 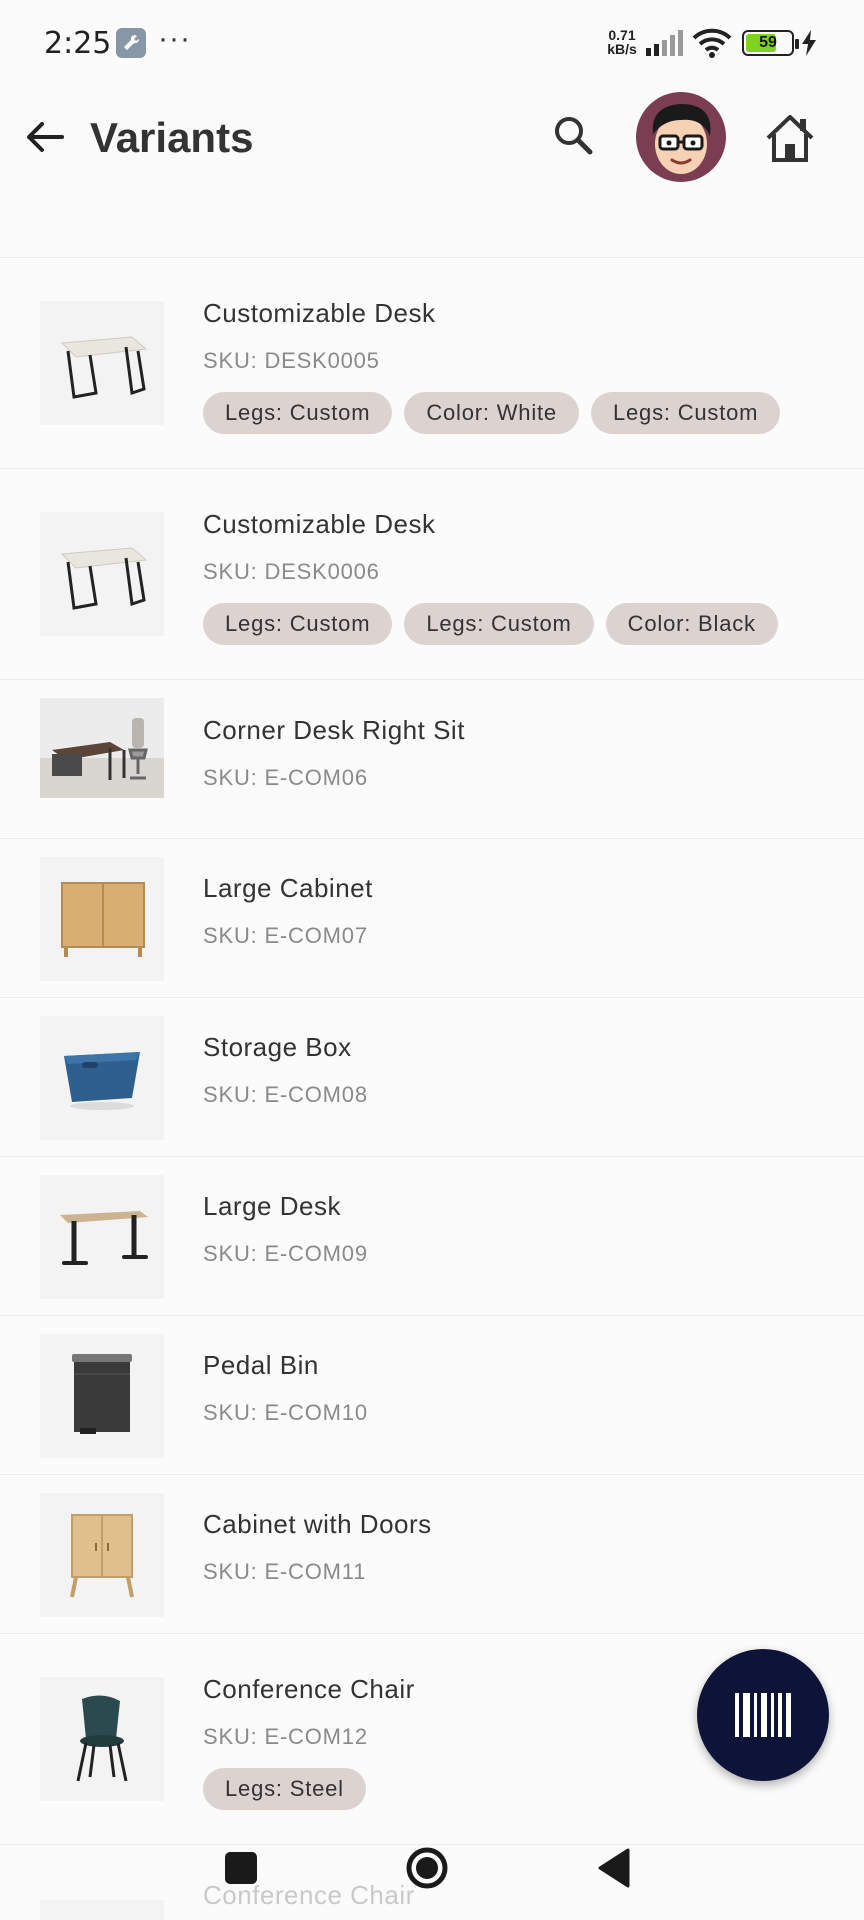 What do you see at coordinates (432, 43) in the screenshot?
I see `status-bar: 2:25 ··· 0.71 kB/s 59` at bounding box center [432, 43].